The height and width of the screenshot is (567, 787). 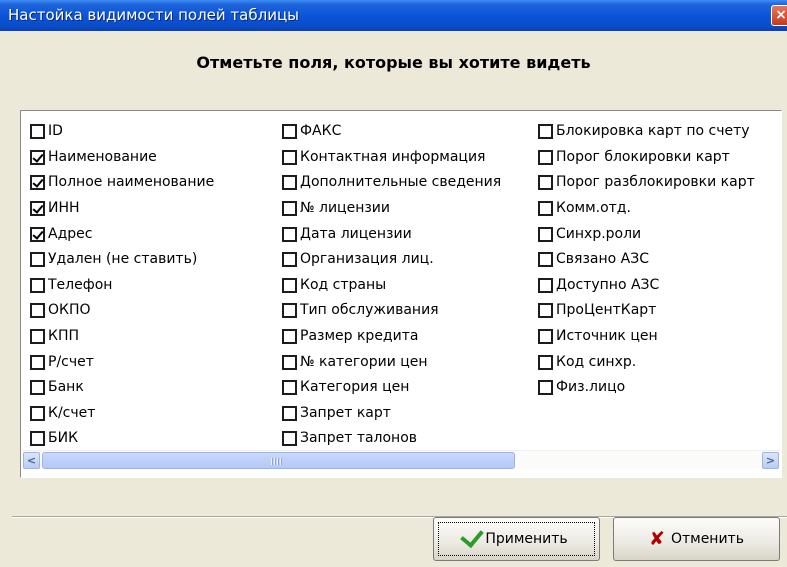 I want to click on field-option: ИНН, so click(x=122, y=209).